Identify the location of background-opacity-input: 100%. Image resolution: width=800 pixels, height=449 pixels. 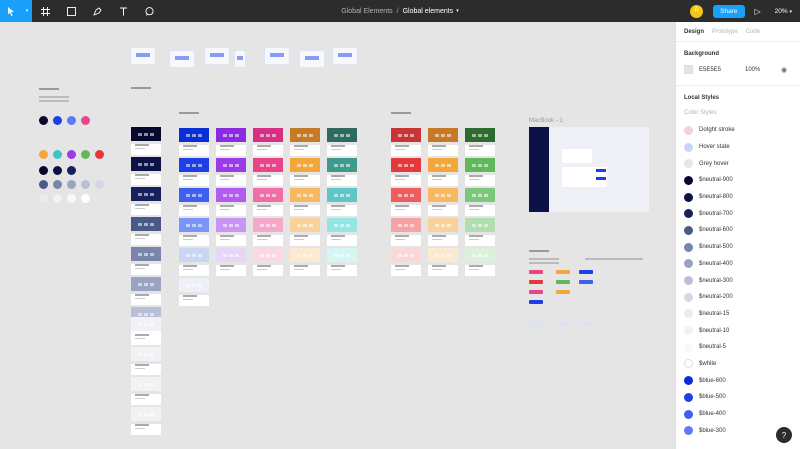
(760, 70).